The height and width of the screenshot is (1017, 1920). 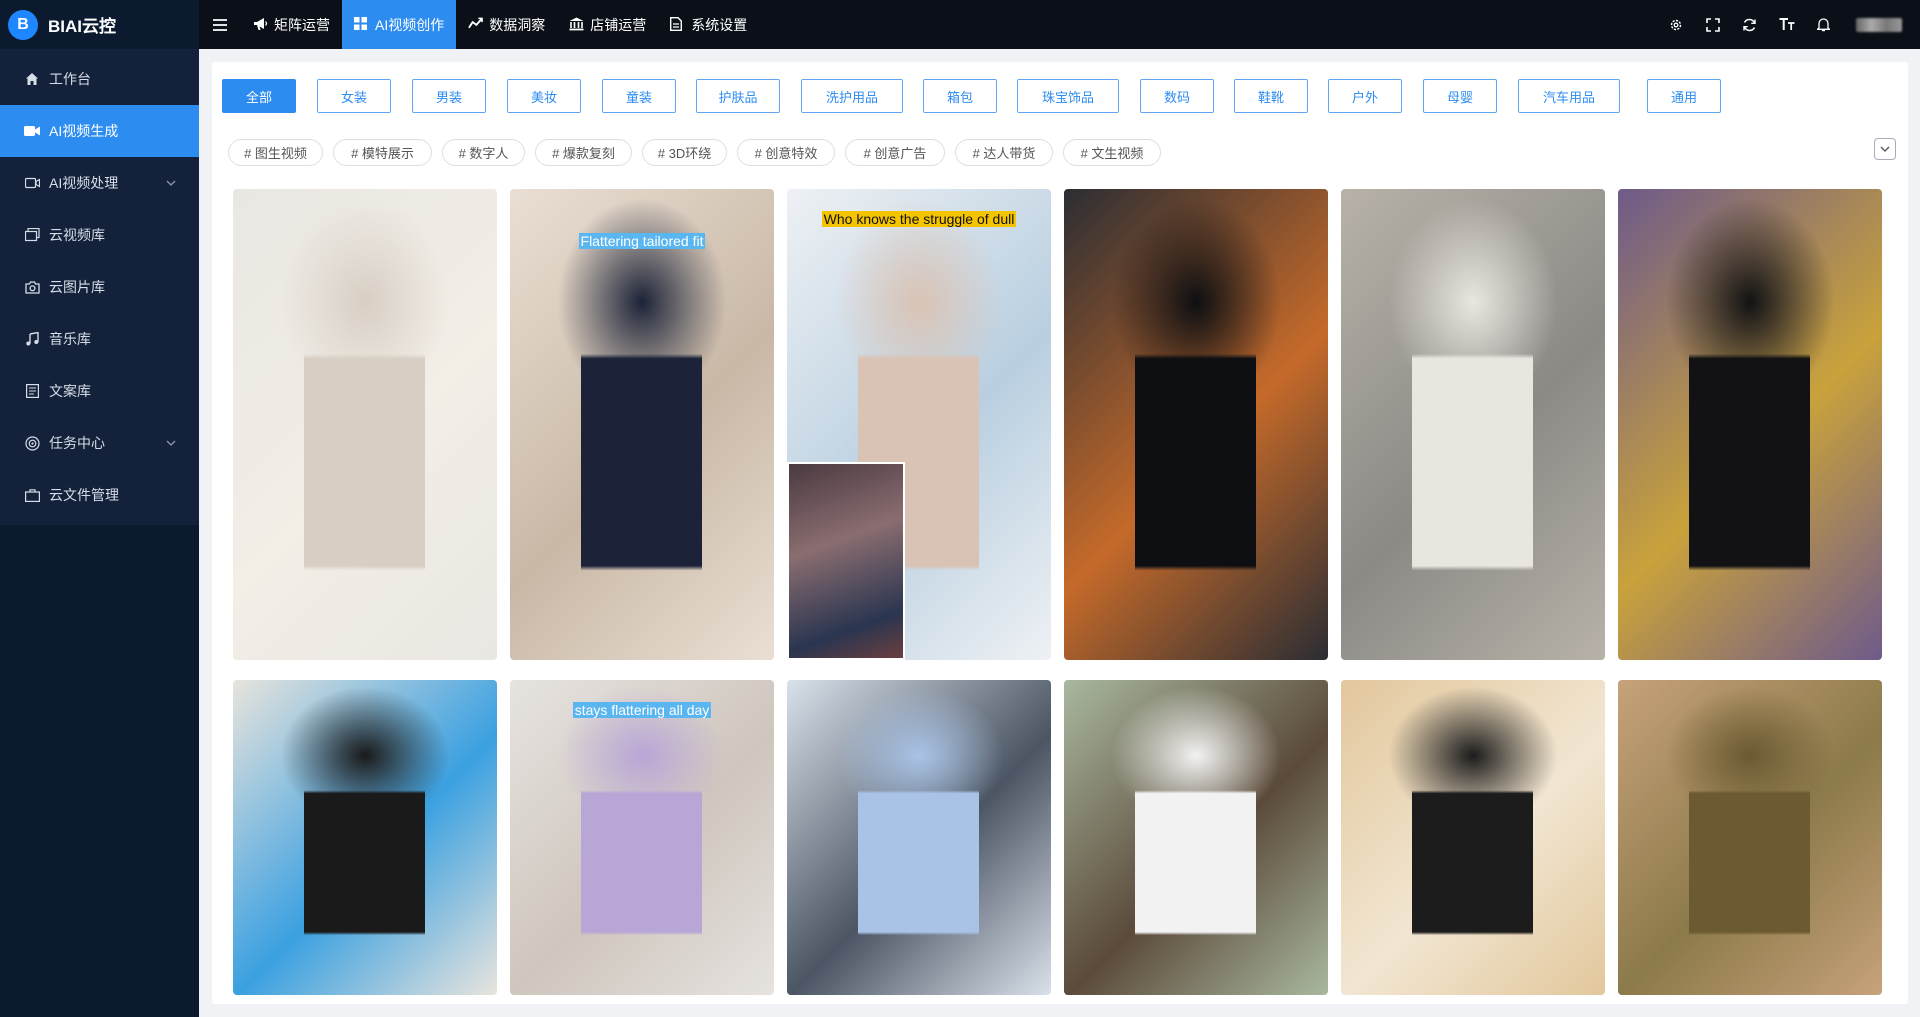 What do you see at coordinates (99, 391) in the screenshot?
I see `sidebar-item-copy-library: 文案库` at bounding box center [99, 391].